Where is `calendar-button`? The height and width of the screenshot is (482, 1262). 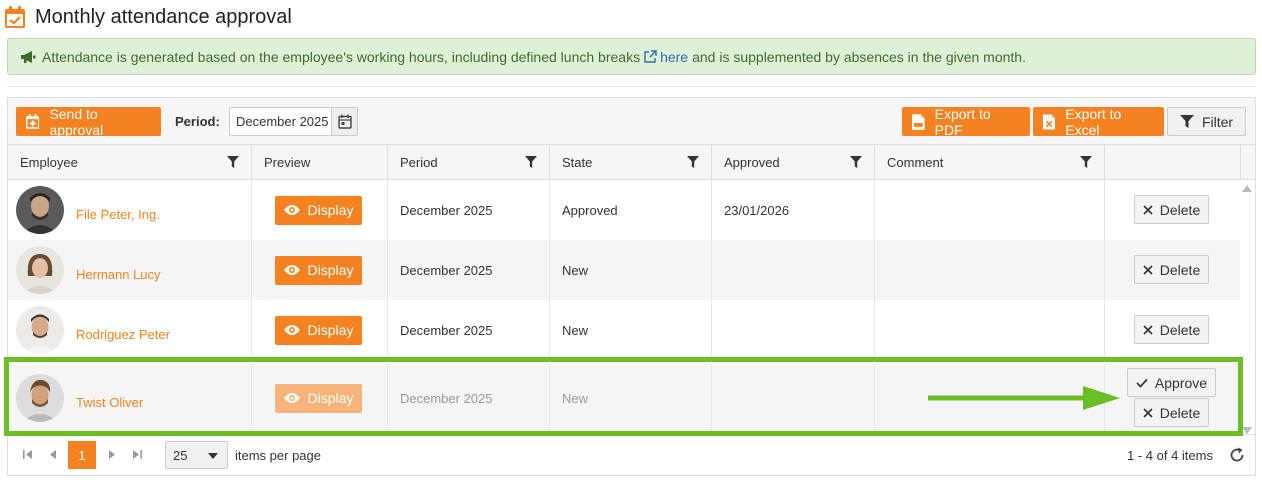
calendar-button is located at coordinates (344, 121).